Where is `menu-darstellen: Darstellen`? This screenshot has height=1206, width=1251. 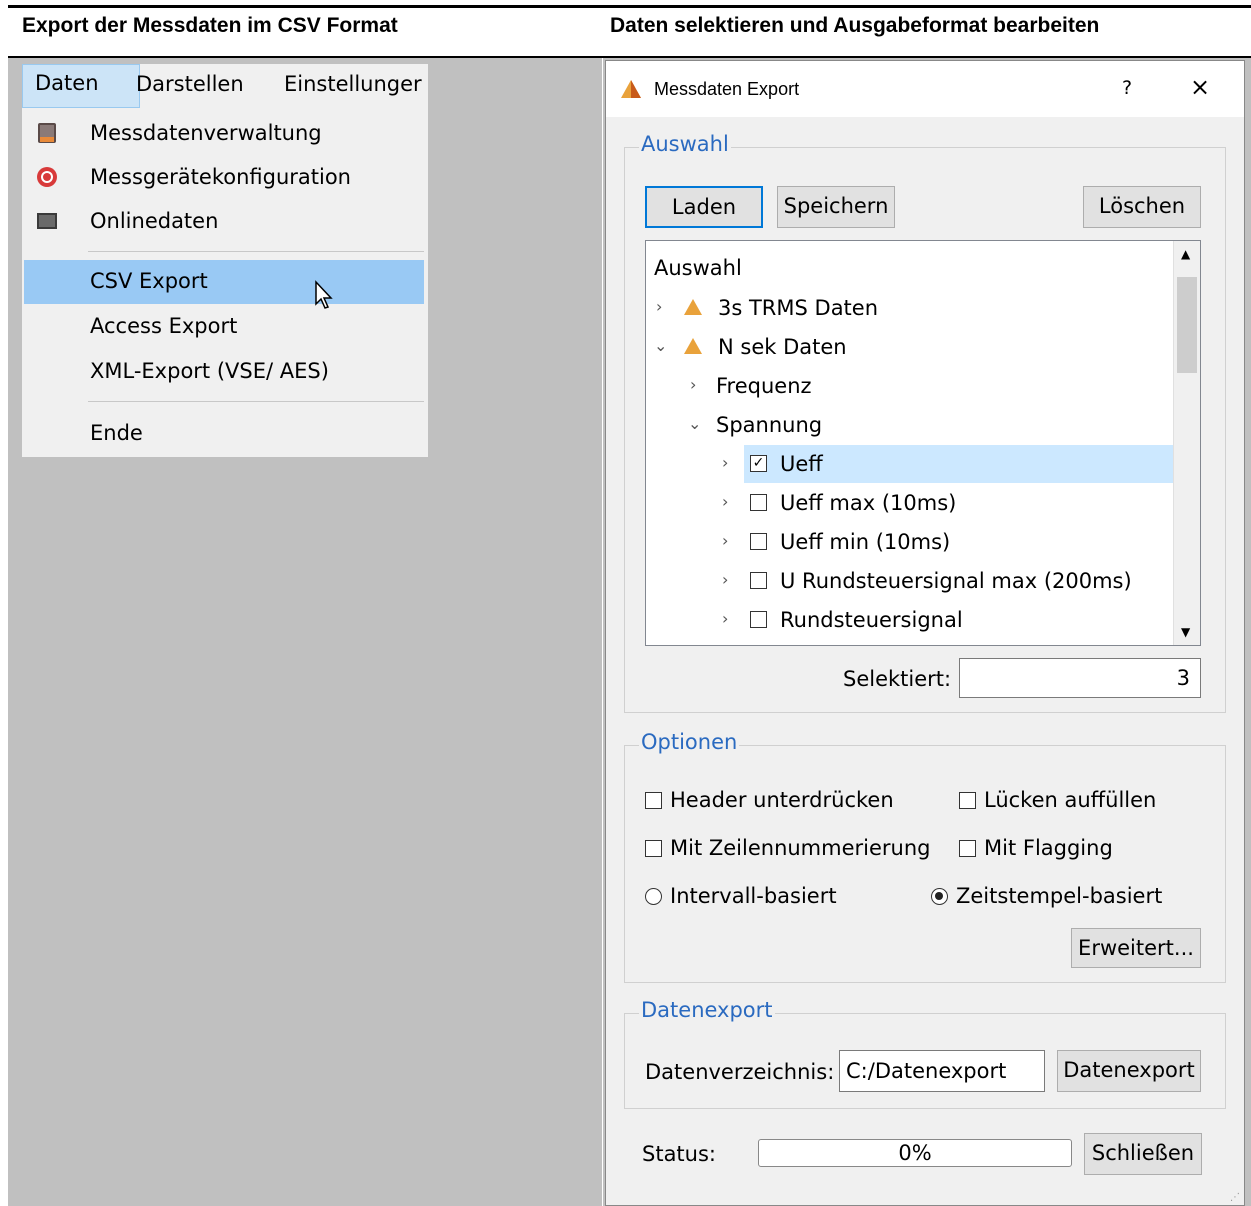
menu-darstellen: Darstellen is located at coordinates (190, 84).